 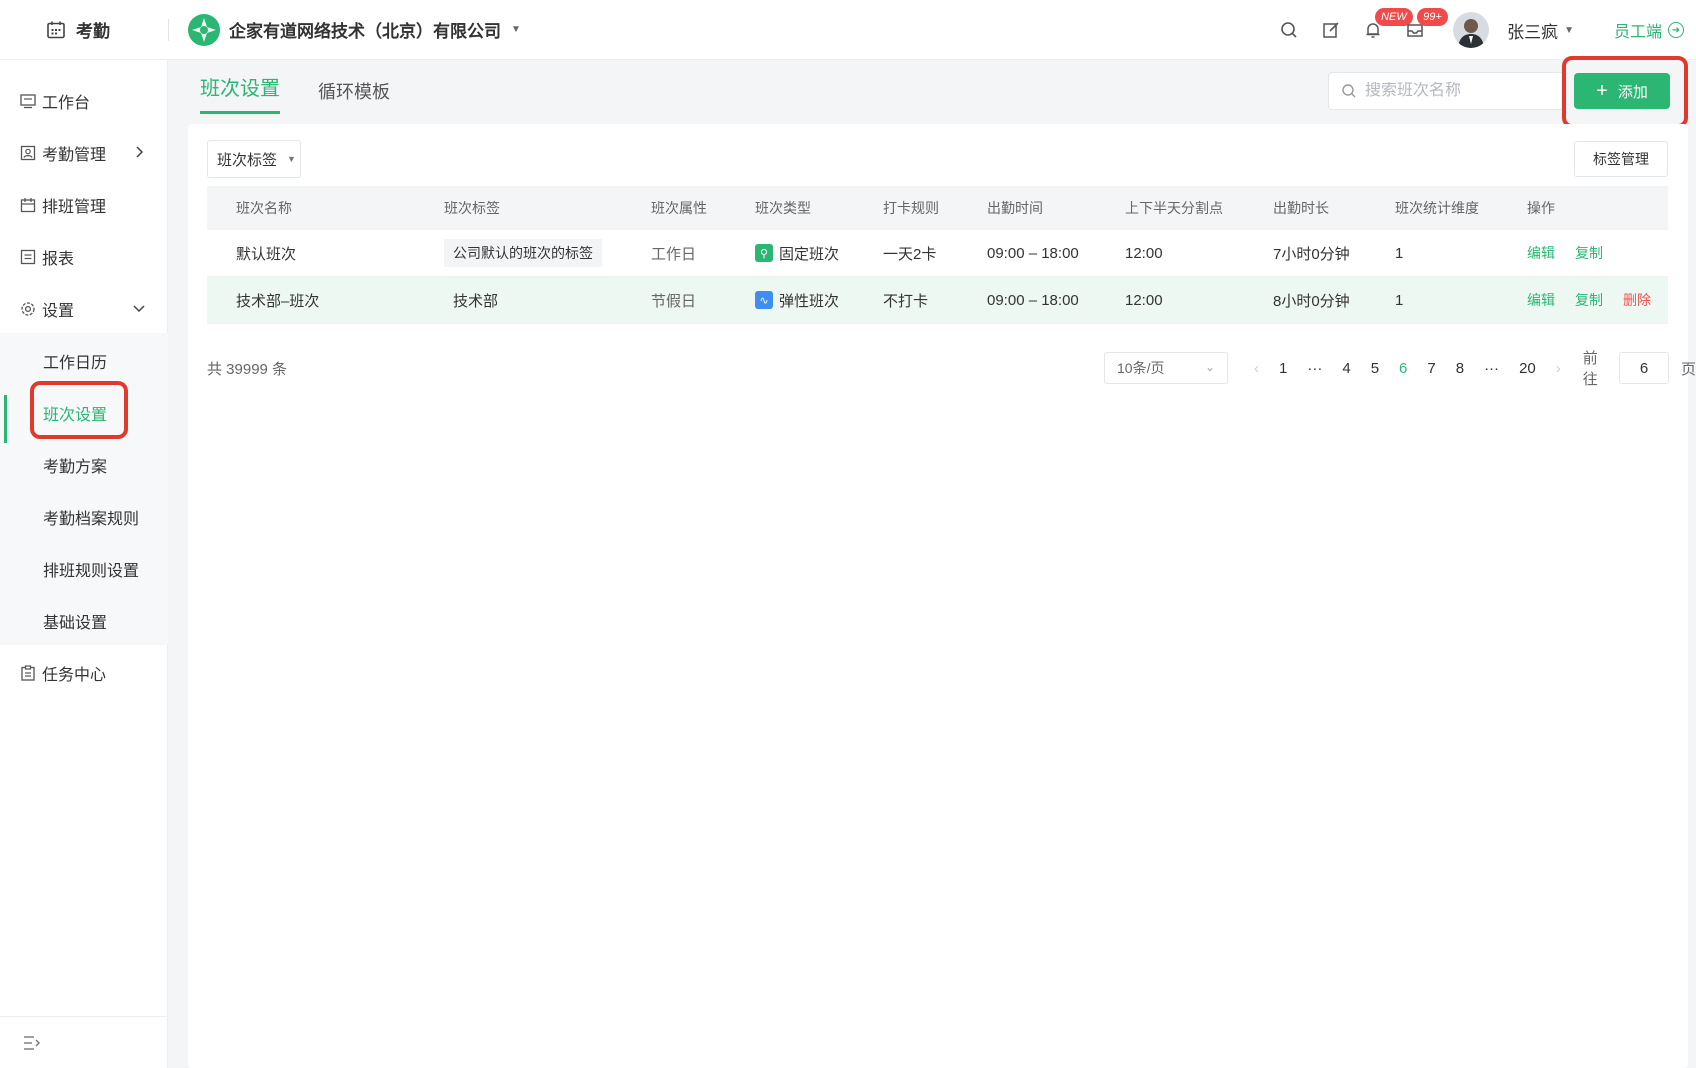 I want to click on cell-attr: 节假日, so click(x=674, y=301).